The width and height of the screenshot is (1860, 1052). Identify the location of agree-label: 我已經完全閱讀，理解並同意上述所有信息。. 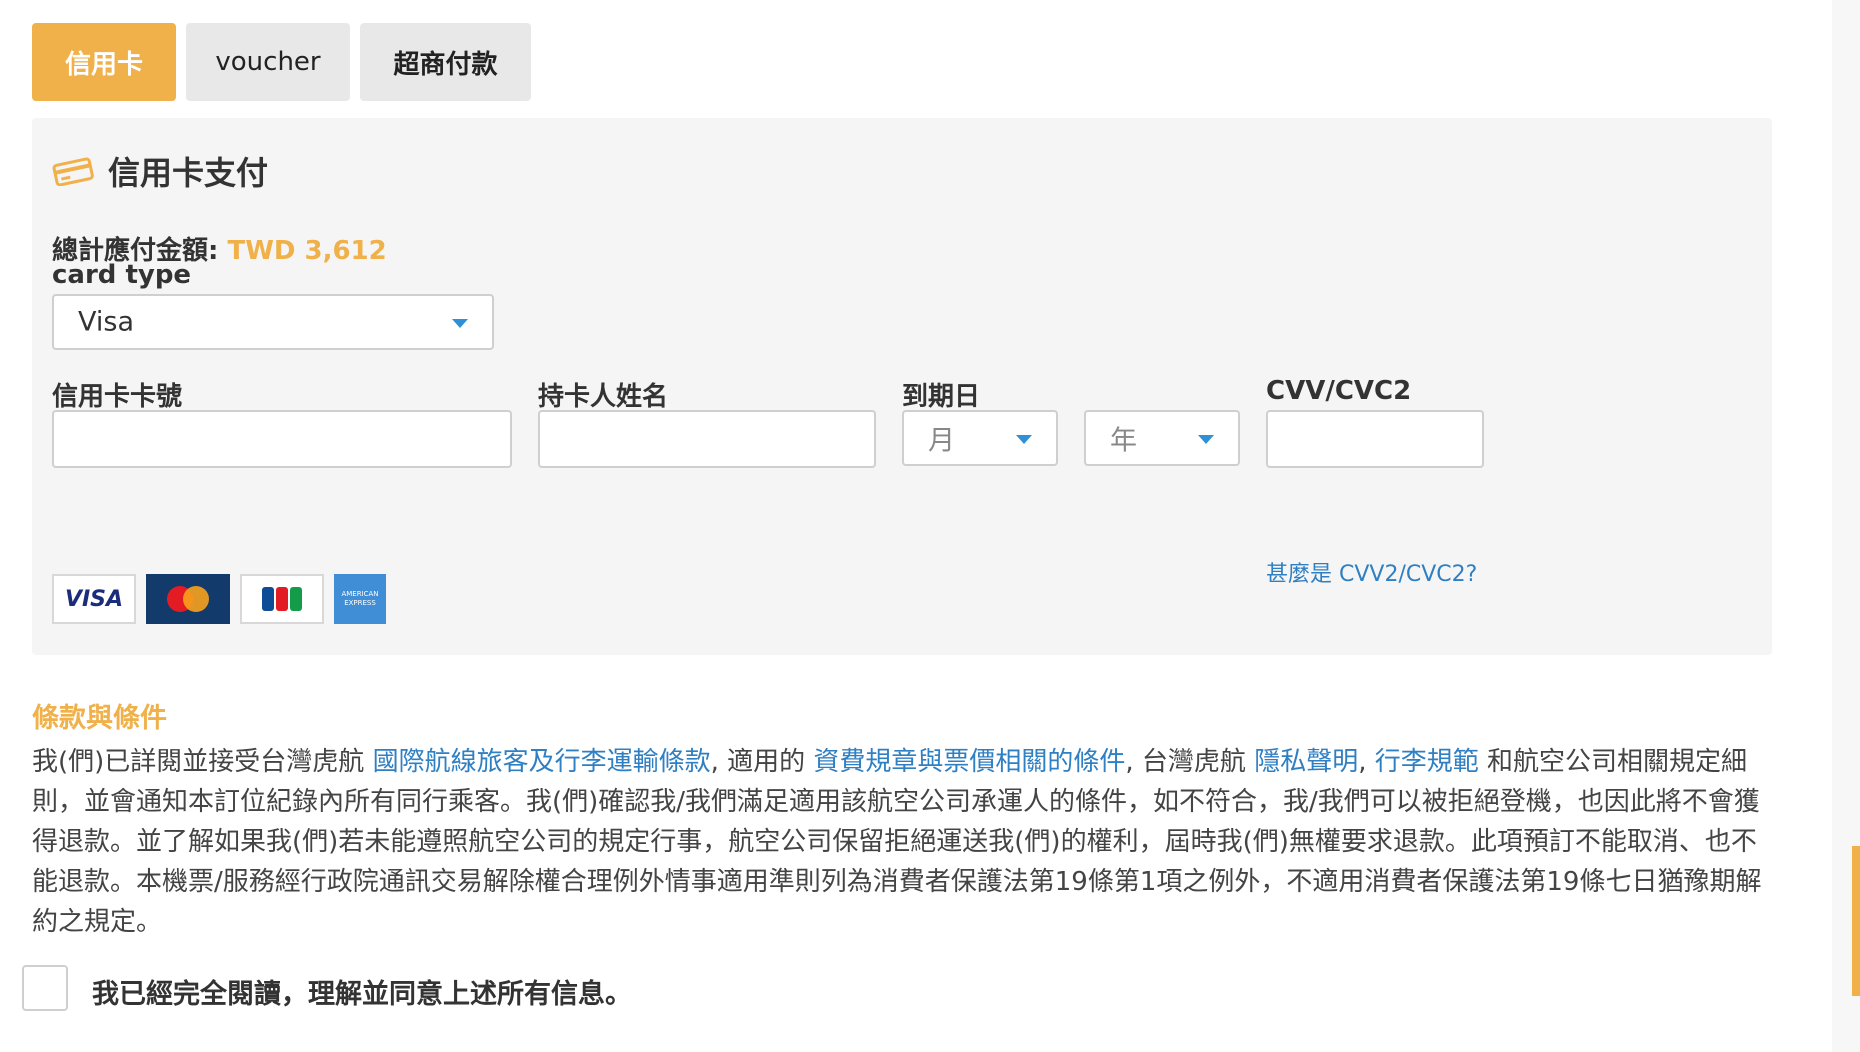
(362, 994).